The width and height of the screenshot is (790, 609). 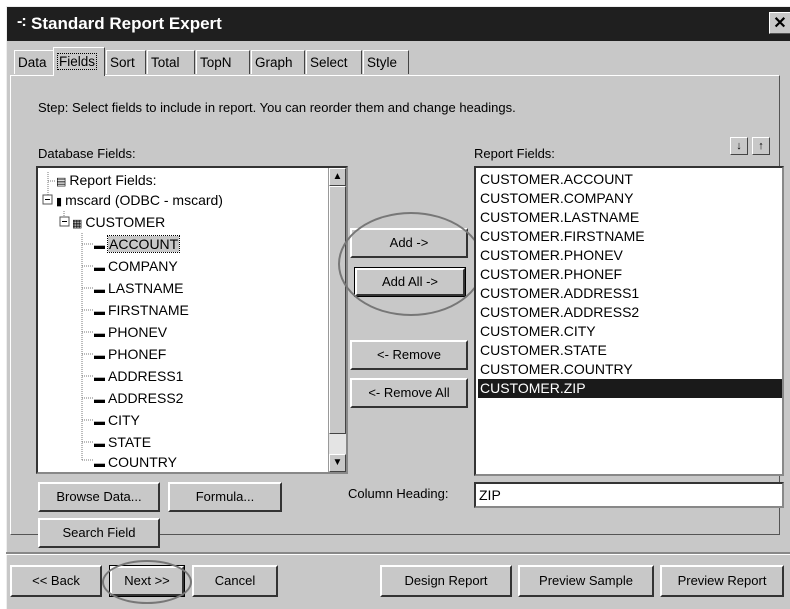 I want to click on tree-item-label: CUSTOMER, so click(x=125, y=222).